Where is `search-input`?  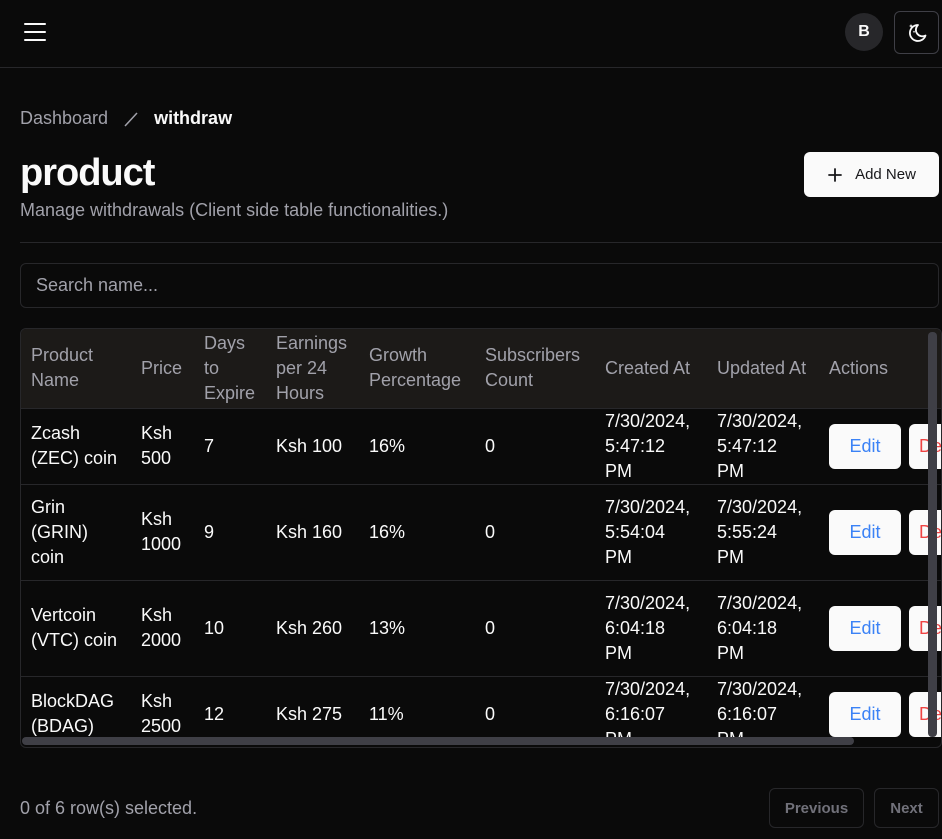
search-input is located at coordinates (479, 285).